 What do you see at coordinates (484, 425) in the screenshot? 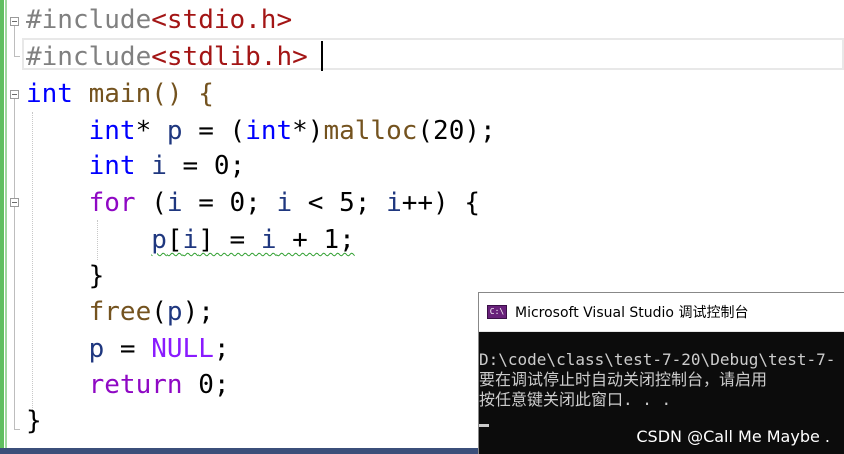
I see `console-cursor` at bounding box center [484, 425].